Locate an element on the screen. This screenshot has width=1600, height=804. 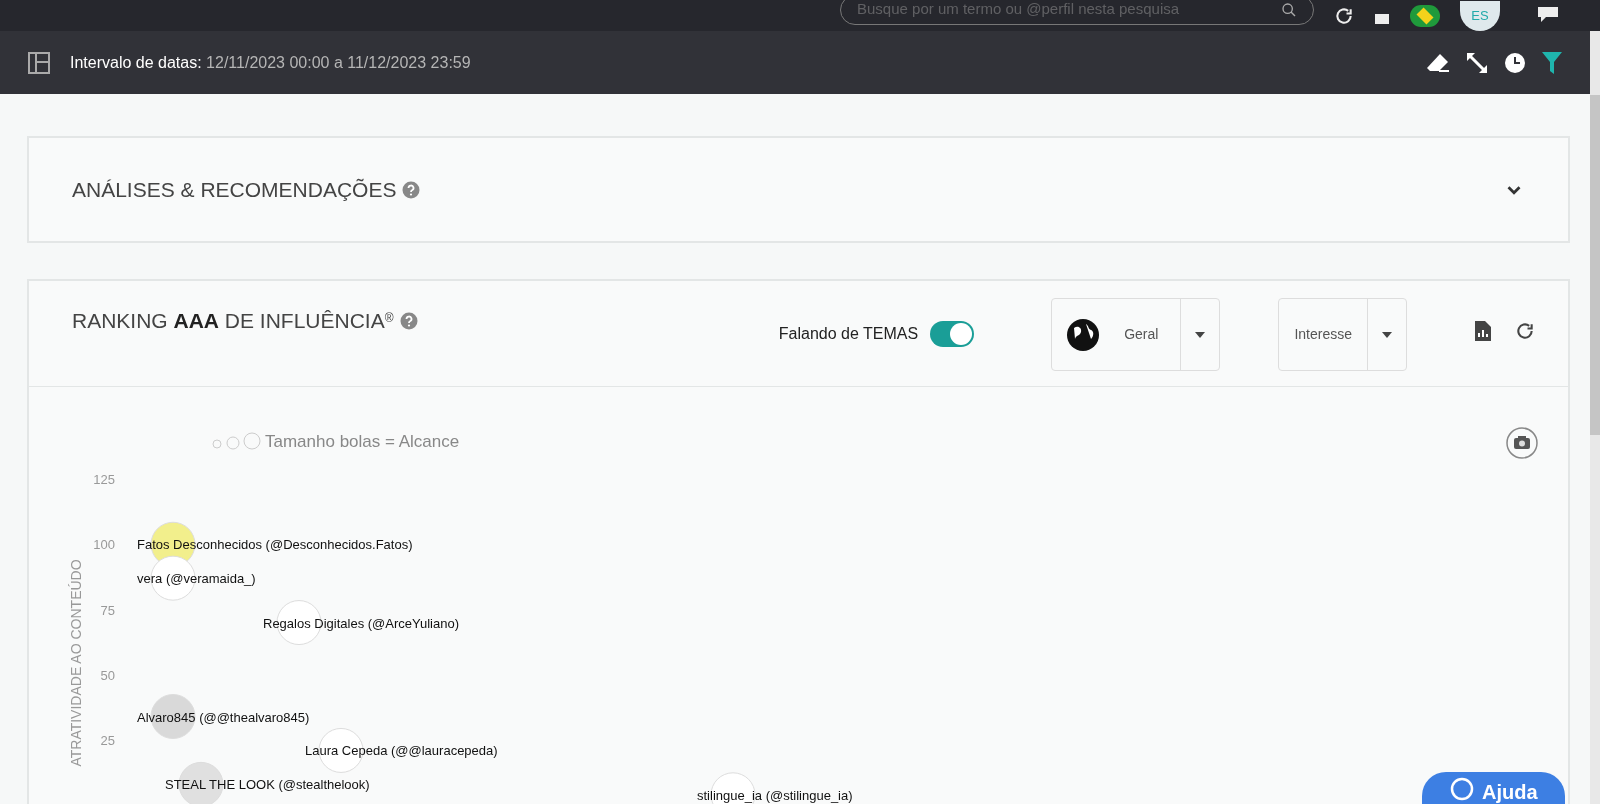
axis-tick-label: 75 is located at coordinates (107, 610).